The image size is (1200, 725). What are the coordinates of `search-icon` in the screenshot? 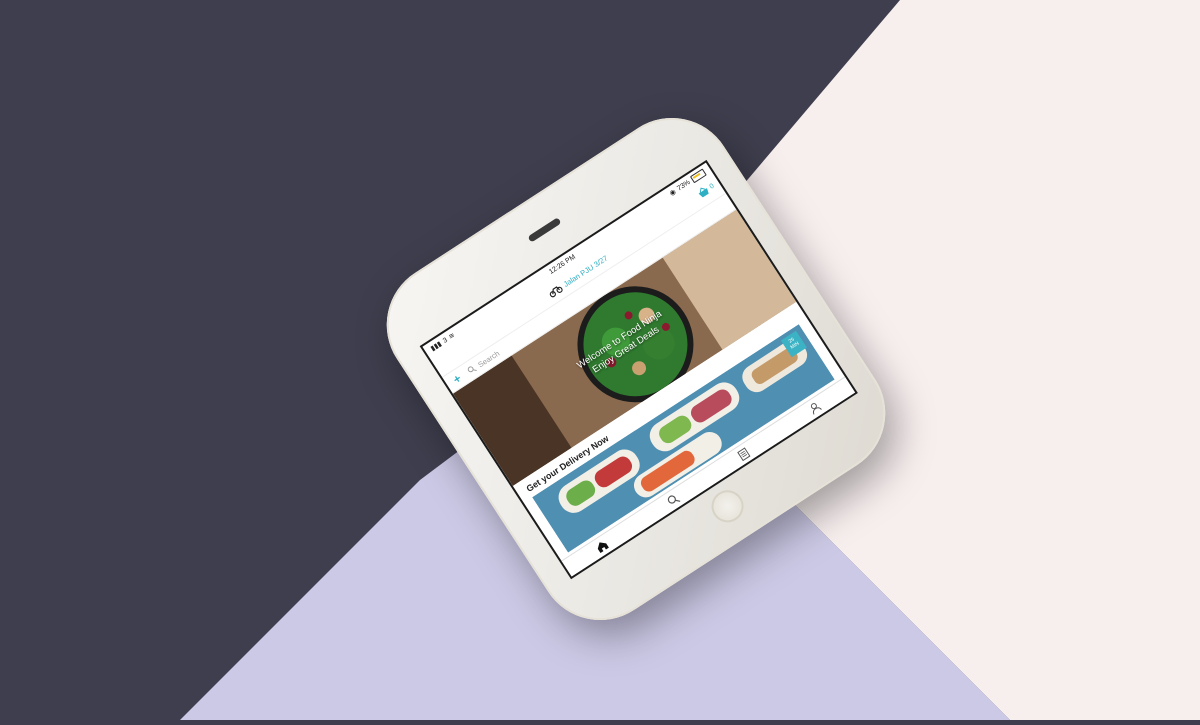 It's located at (472, 369).